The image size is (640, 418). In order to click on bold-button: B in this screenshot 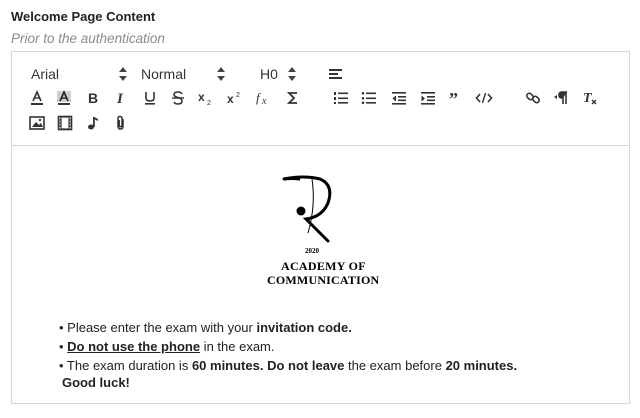, I will do `click(93, 98)`.